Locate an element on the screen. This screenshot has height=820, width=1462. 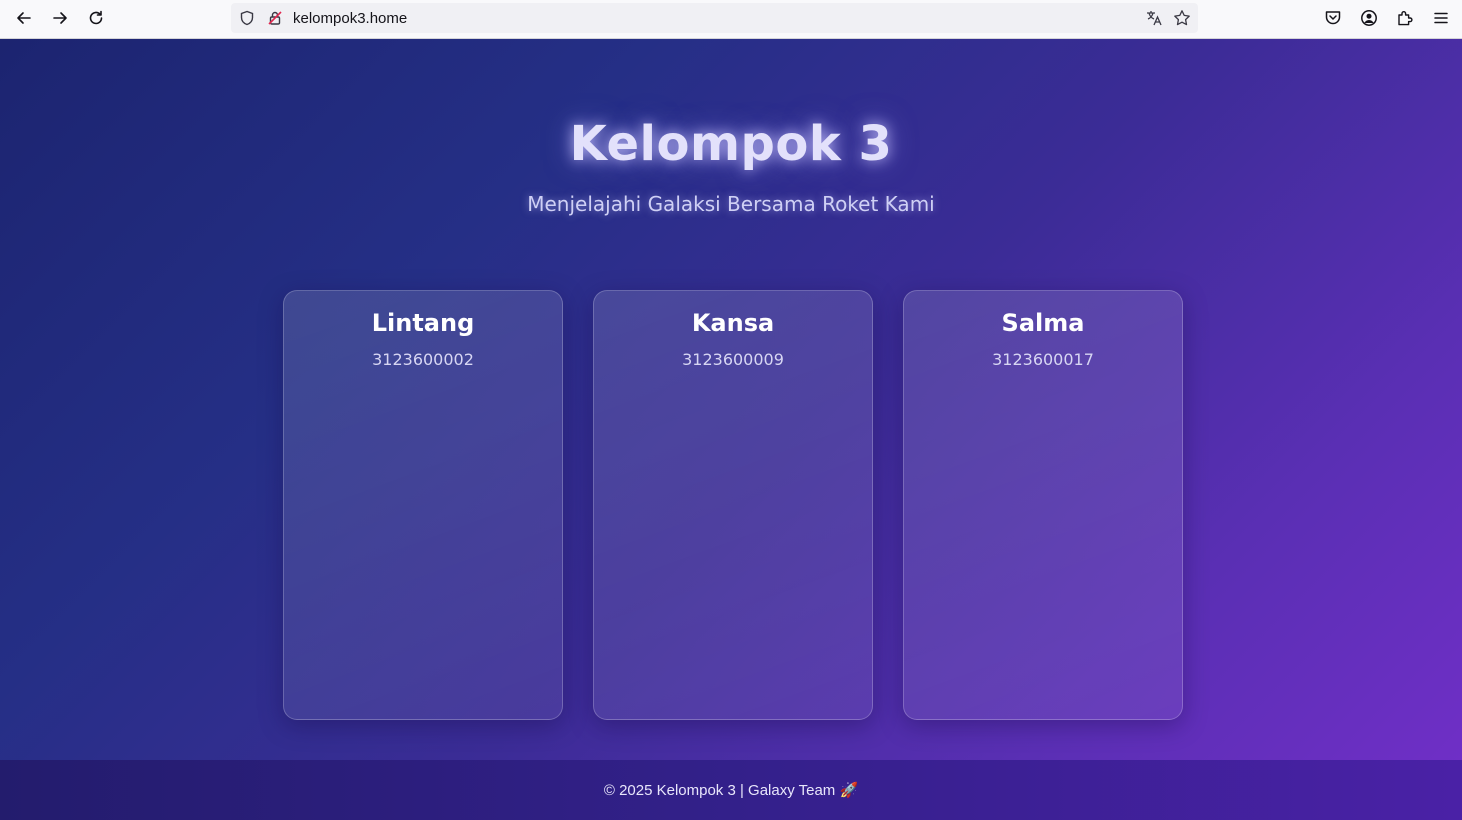
bookmark-star-icon is located at coordinates (1182, 18).